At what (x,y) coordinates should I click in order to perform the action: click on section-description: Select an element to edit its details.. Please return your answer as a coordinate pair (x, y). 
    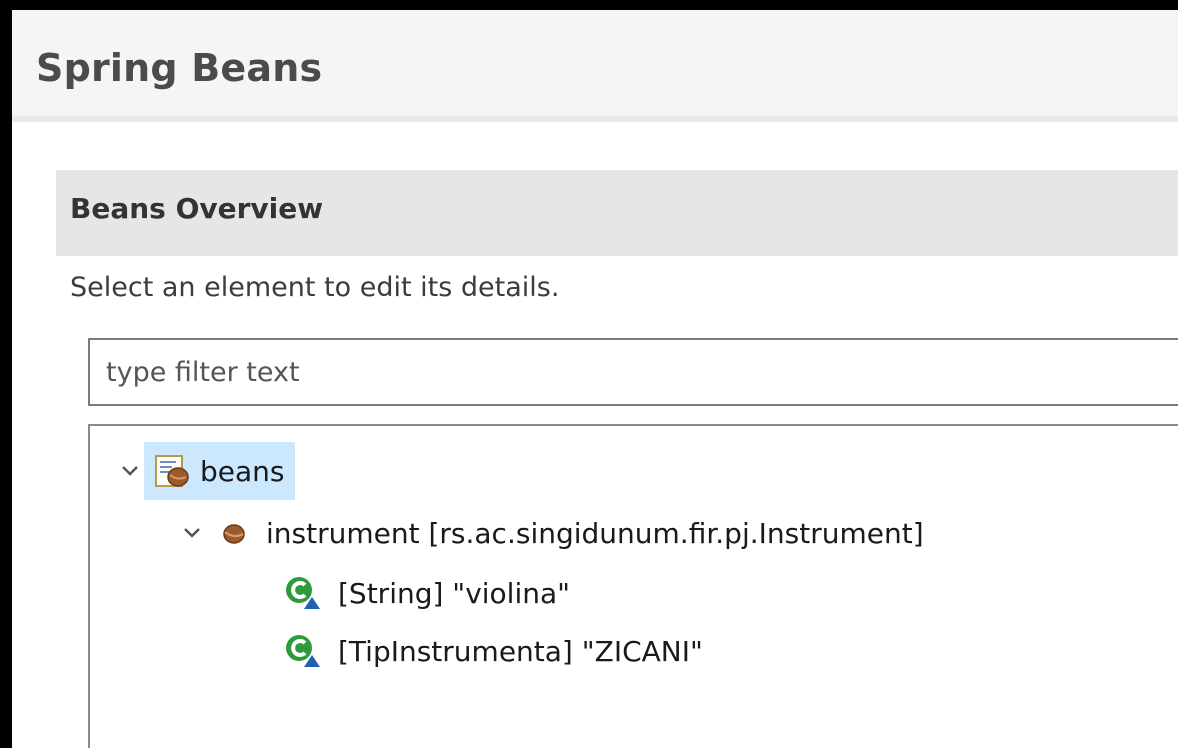
    Looking at the image, I should click on (315, 287).